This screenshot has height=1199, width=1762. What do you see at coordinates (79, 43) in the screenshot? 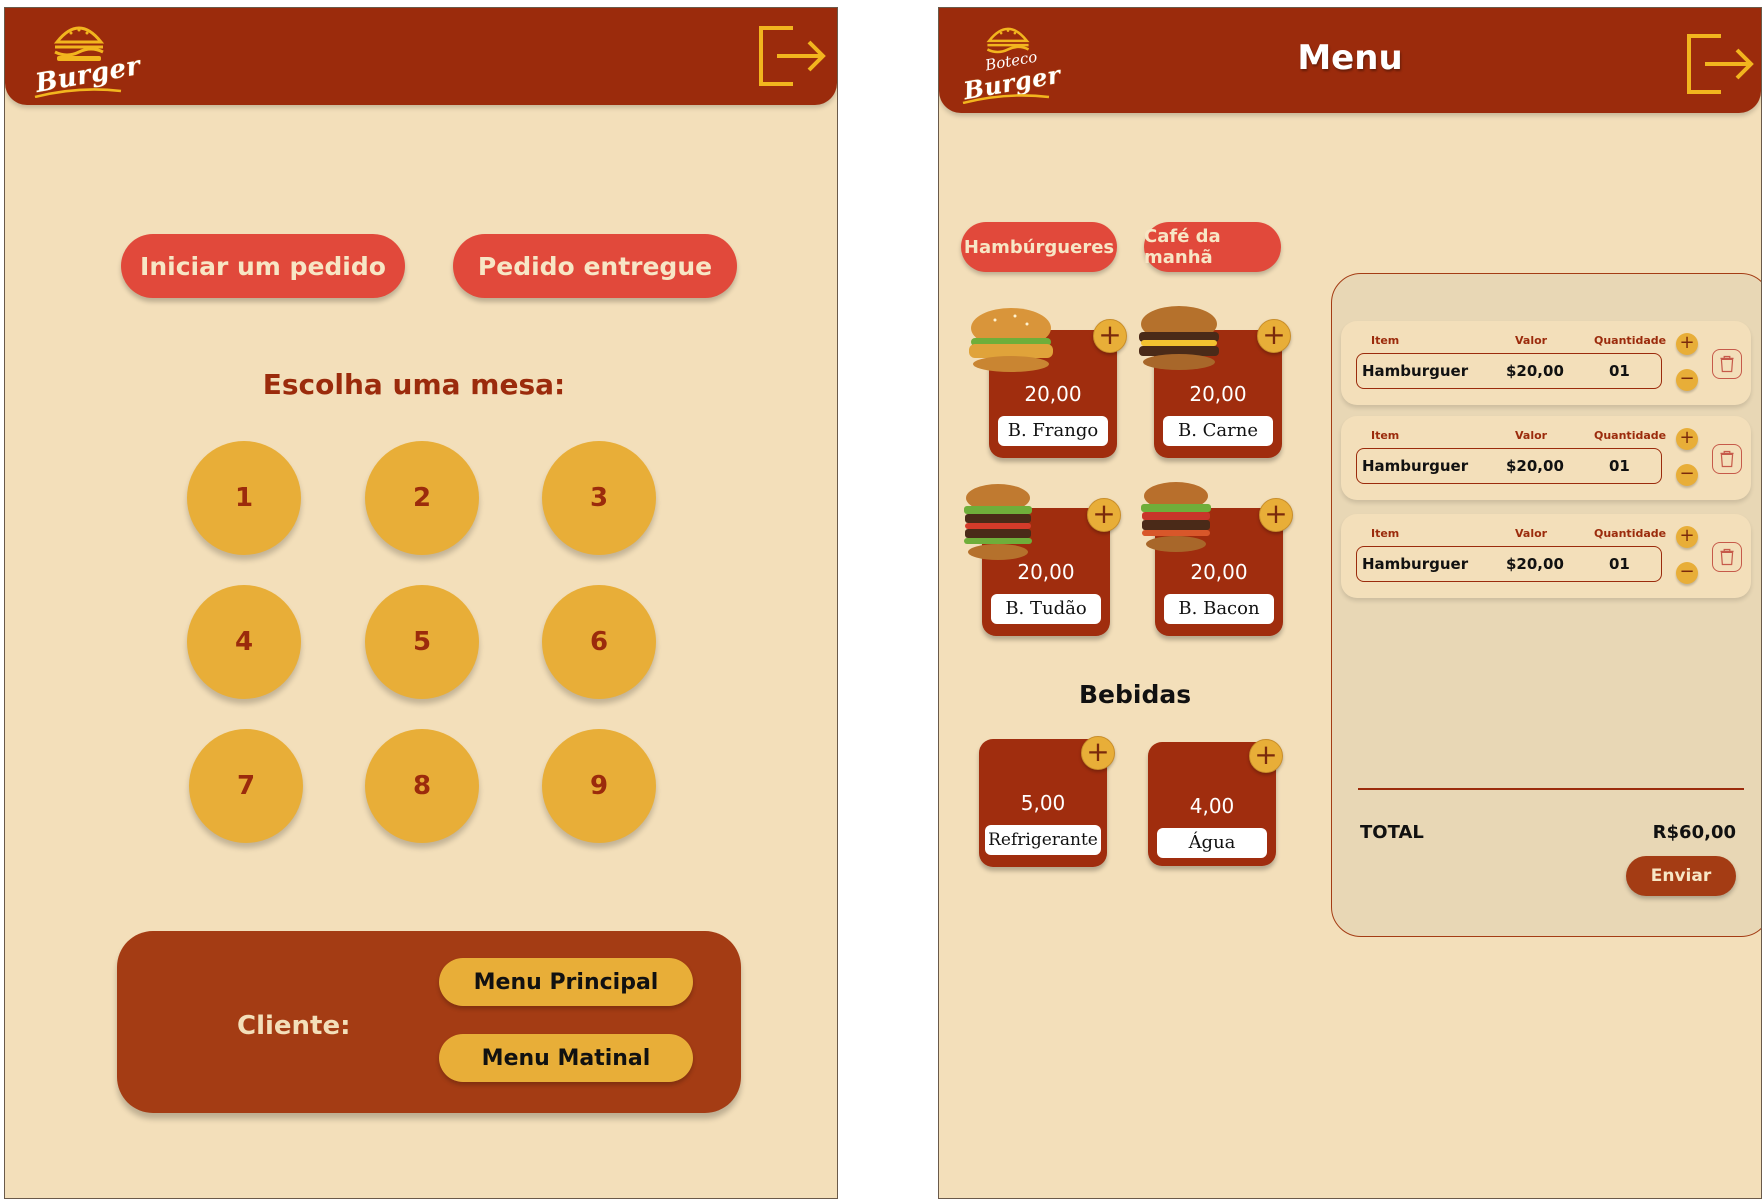
I see `burger-logo-icon` at bounding box center [79, 43].